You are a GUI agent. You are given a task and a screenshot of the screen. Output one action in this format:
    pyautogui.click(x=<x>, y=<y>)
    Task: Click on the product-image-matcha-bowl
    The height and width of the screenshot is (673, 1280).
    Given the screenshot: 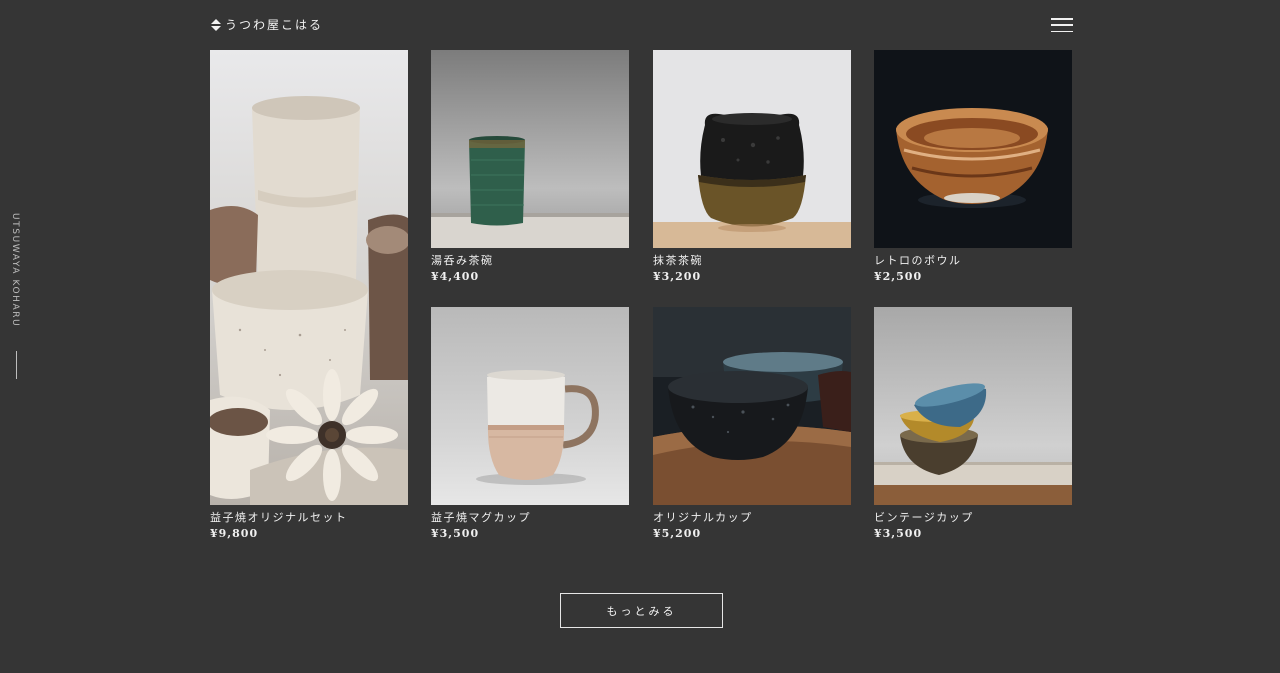 What is the action you would take?
    pyautogui.click(x=752, y=149)
    